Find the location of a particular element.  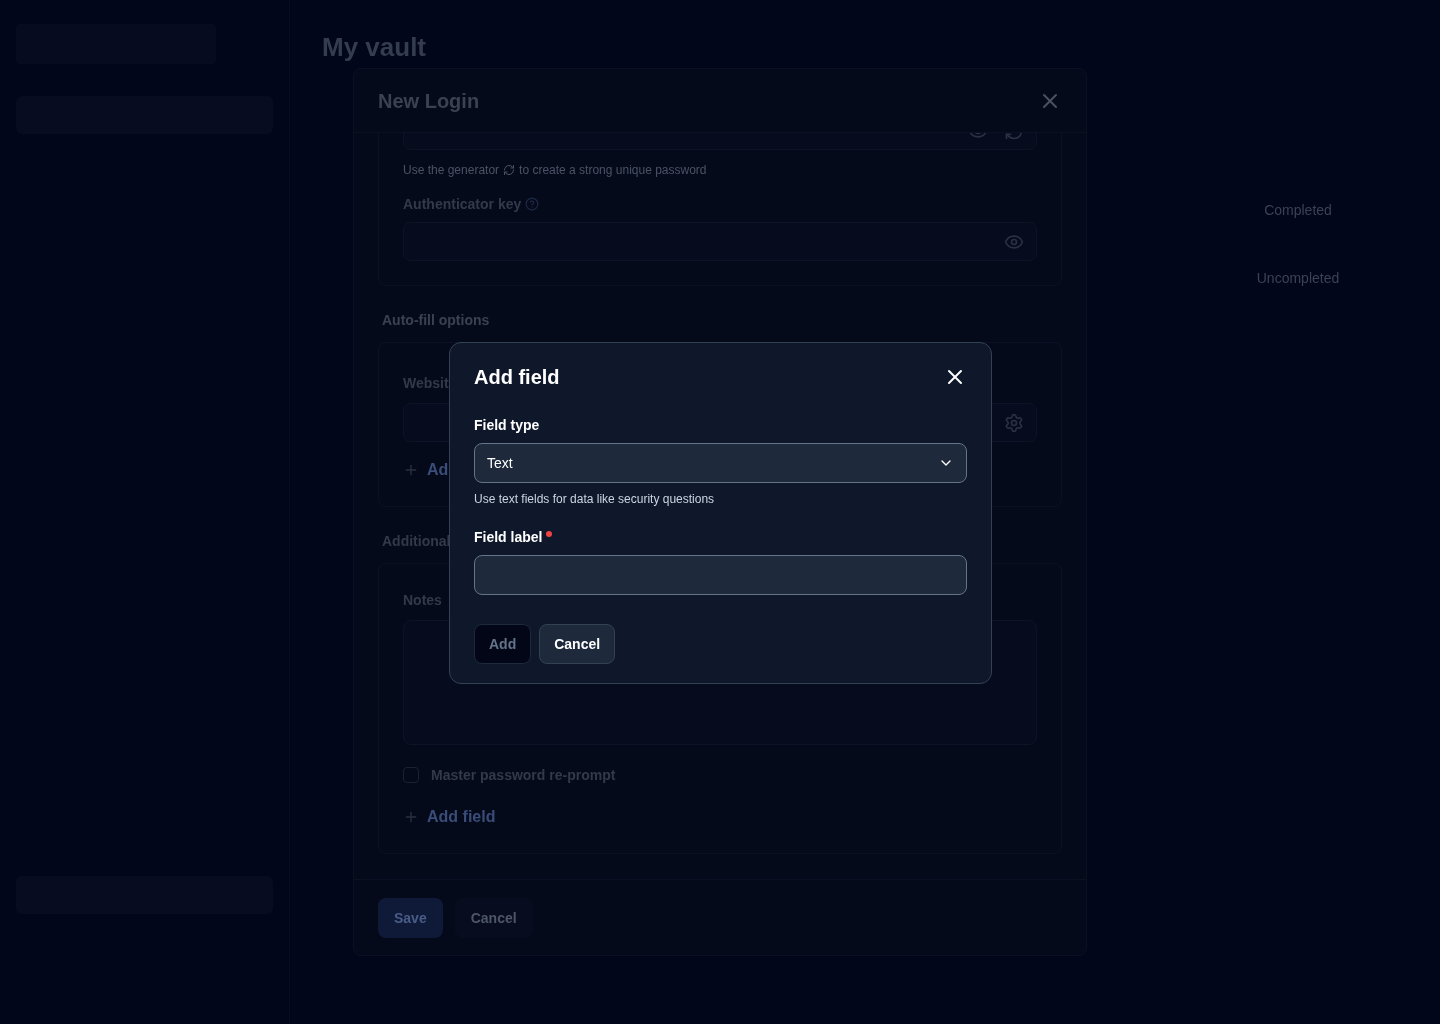

field-label: Field type is located at coordinates (507, 425).